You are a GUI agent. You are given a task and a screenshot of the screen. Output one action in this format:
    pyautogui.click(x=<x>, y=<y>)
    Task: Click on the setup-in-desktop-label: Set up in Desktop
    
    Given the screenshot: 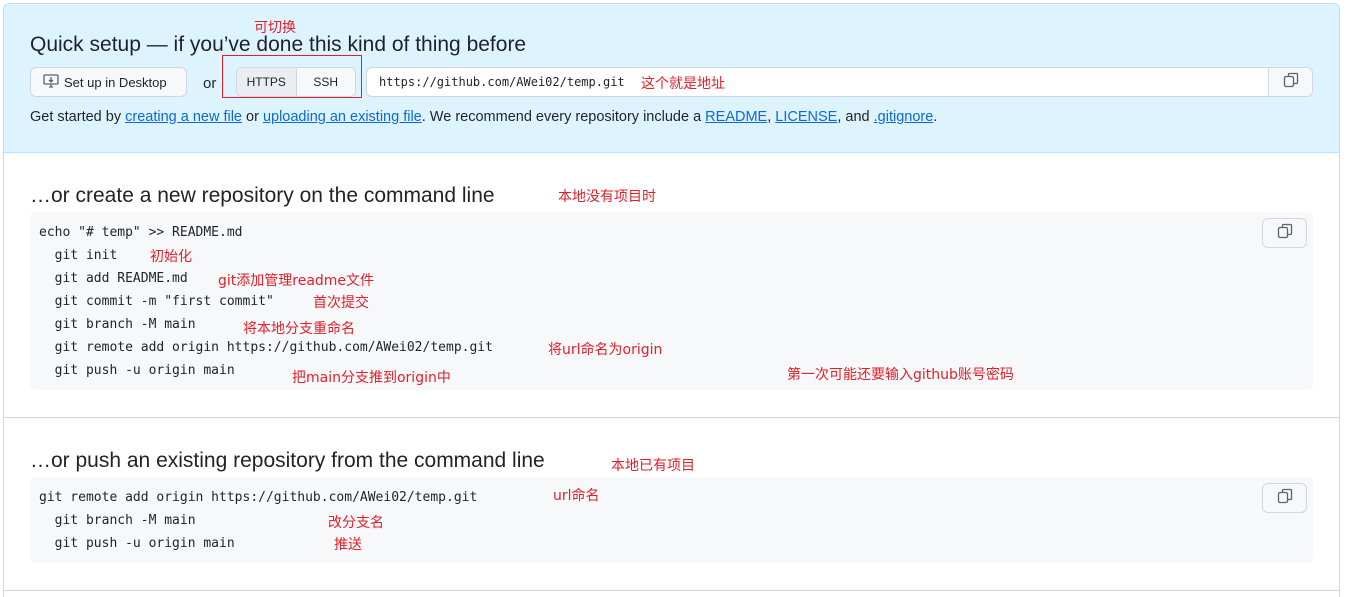 What is the action you would take?
    pyautogui.click(x=115, y=82)
    